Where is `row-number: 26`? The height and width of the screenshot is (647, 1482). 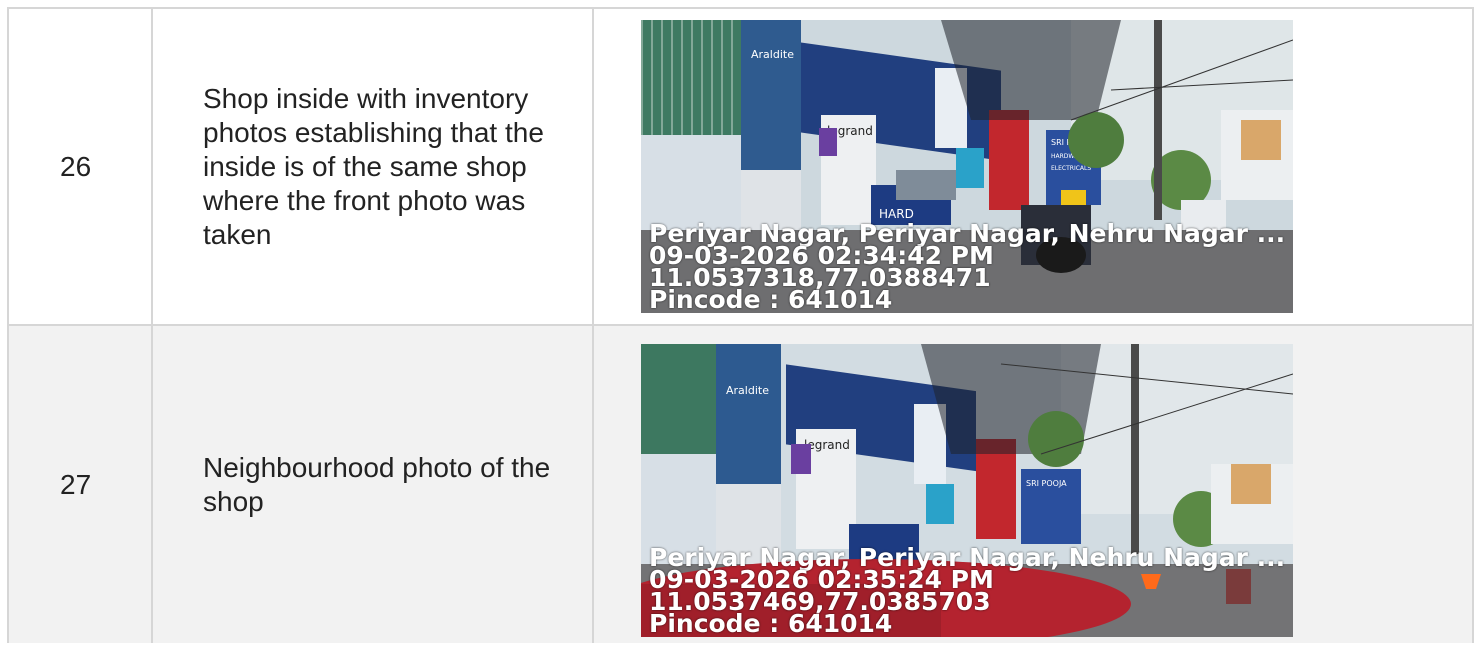 row-number: 26 is located at coordinates (80, 166).